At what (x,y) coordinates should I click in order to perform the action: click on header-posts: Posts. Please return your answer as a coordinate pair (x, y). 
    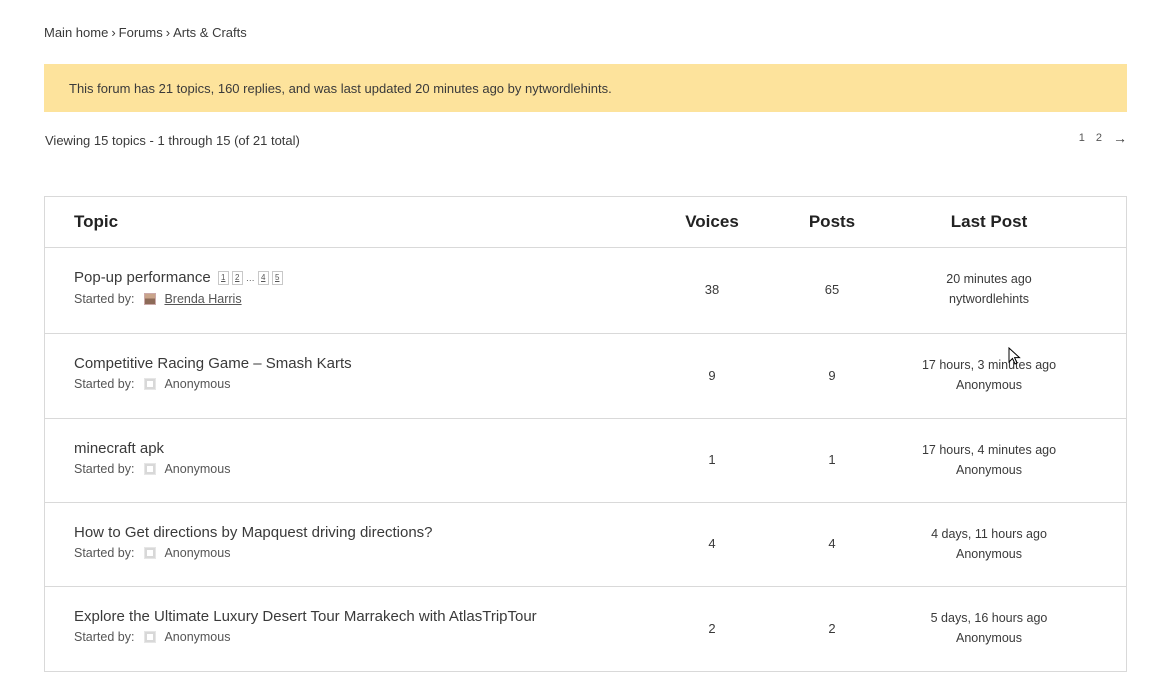
    Looking at the image, I should click on (832, 221).